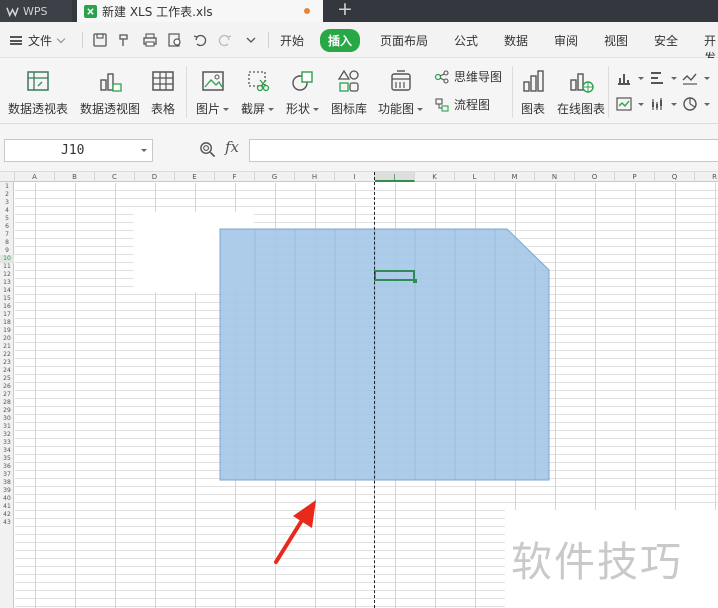 This screenshot has height=608, width=718. What do you see at coordinates (466, 40) in the screenshot?
I see `tab-formulas: 公式` at bounding box center [466, 40].